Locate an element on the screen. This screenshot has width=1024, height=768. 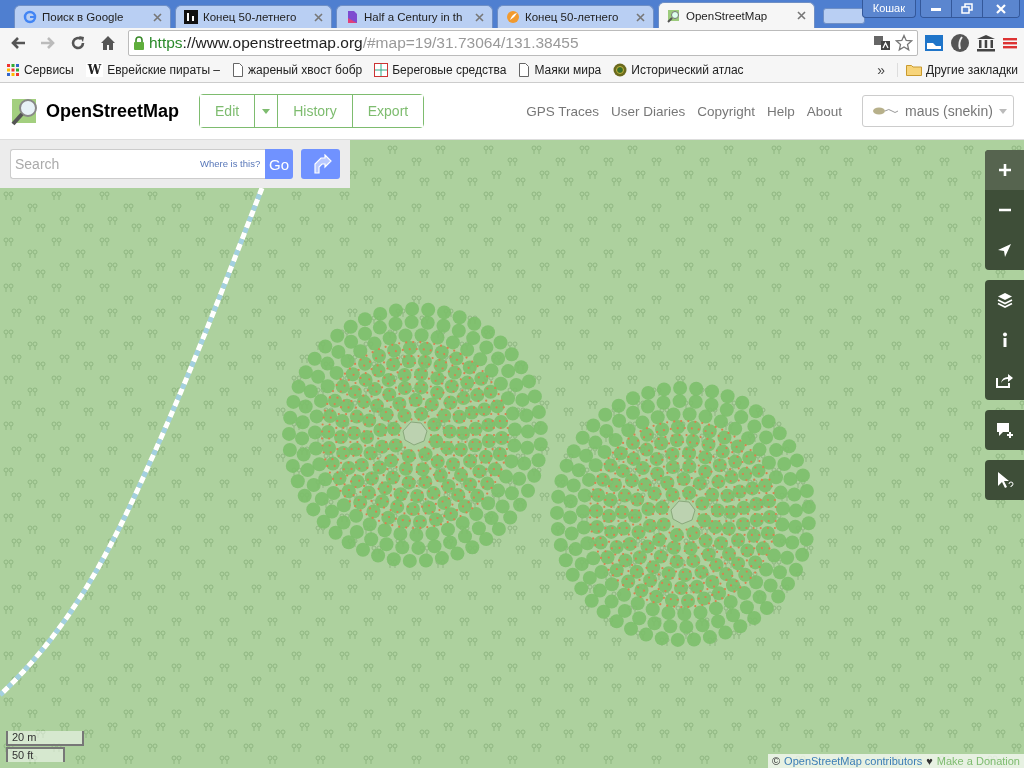
grid-icon is located at coordinates (381, 69).